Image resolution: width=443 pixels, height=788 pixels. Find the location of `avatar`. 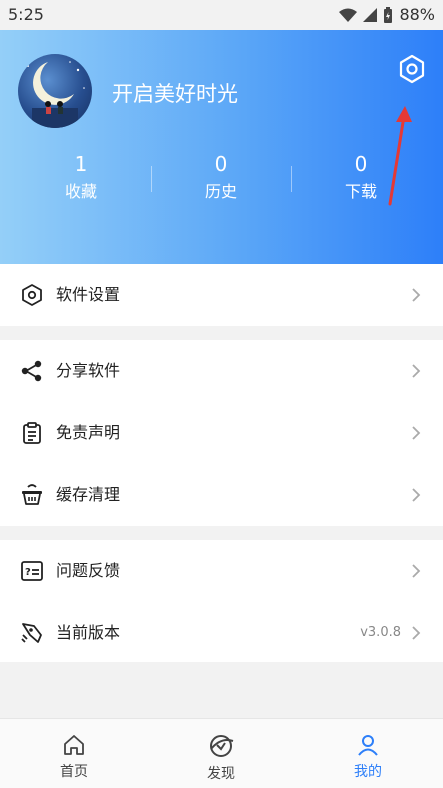

avatar is located at coordinates (55, 91).